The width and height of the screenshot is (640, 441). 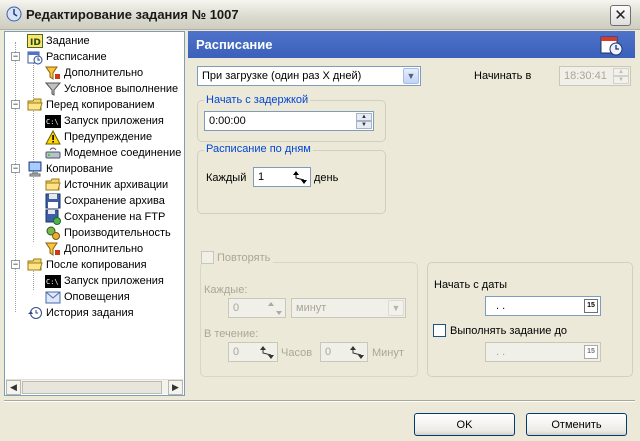 What do you see at coordinates (439, 330) in the screenshot?
I see `run-until-checkbox` at bounding box center [439, 330].